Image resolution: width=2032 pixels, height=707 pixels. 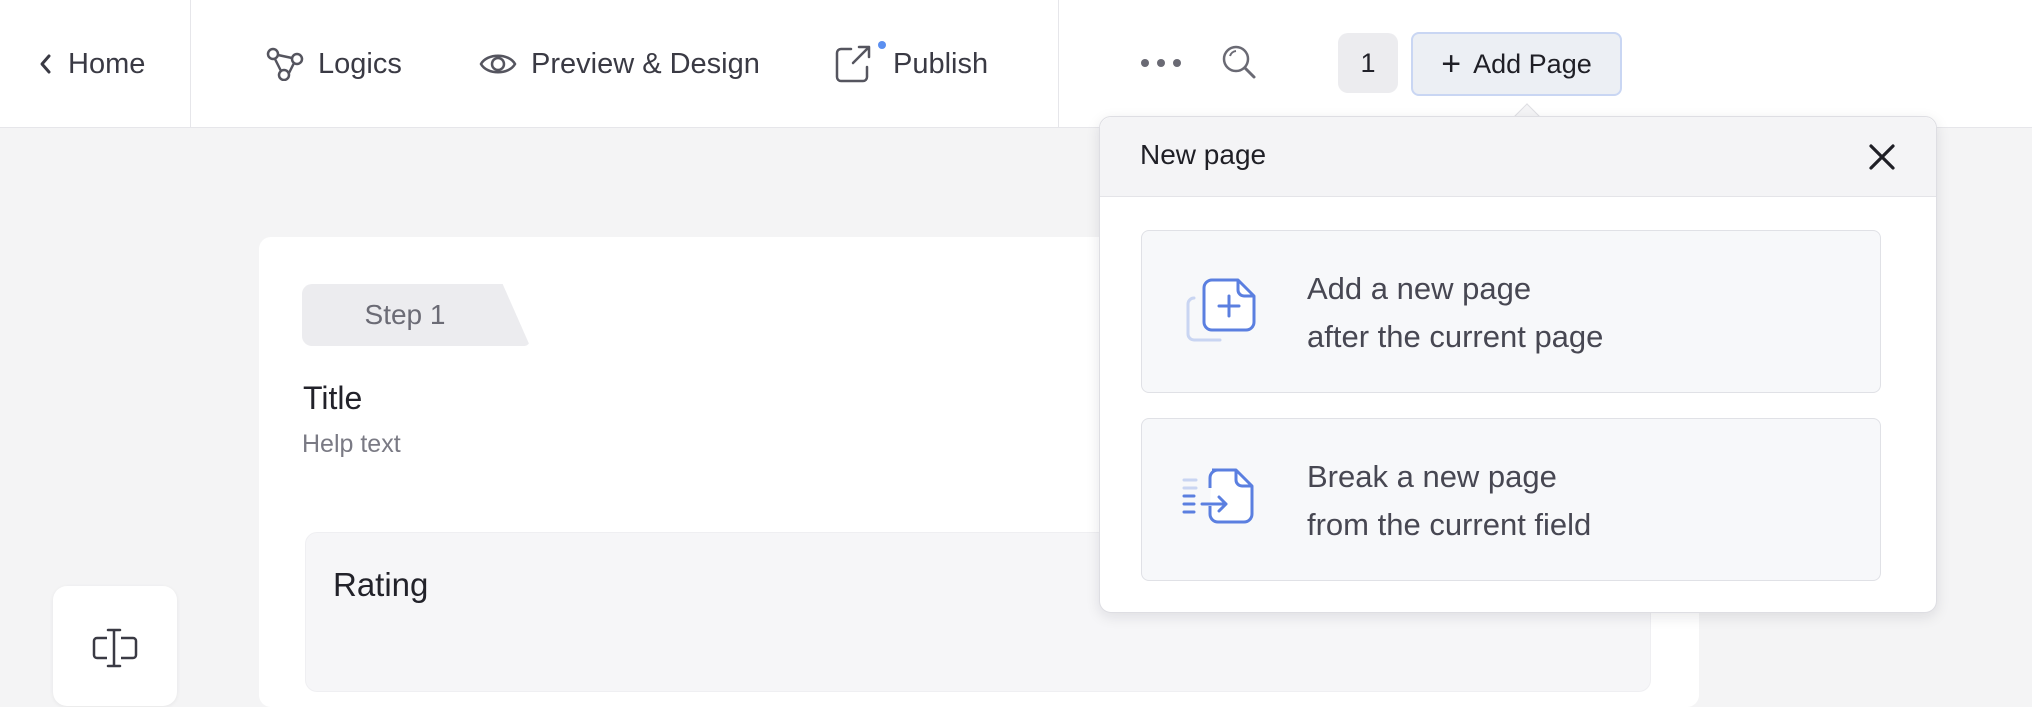 What do you see at coordinates (1449, 501) in the screenshot?
I see `option-text: Break a new page from the current field` at bounding box center [1449, 501].